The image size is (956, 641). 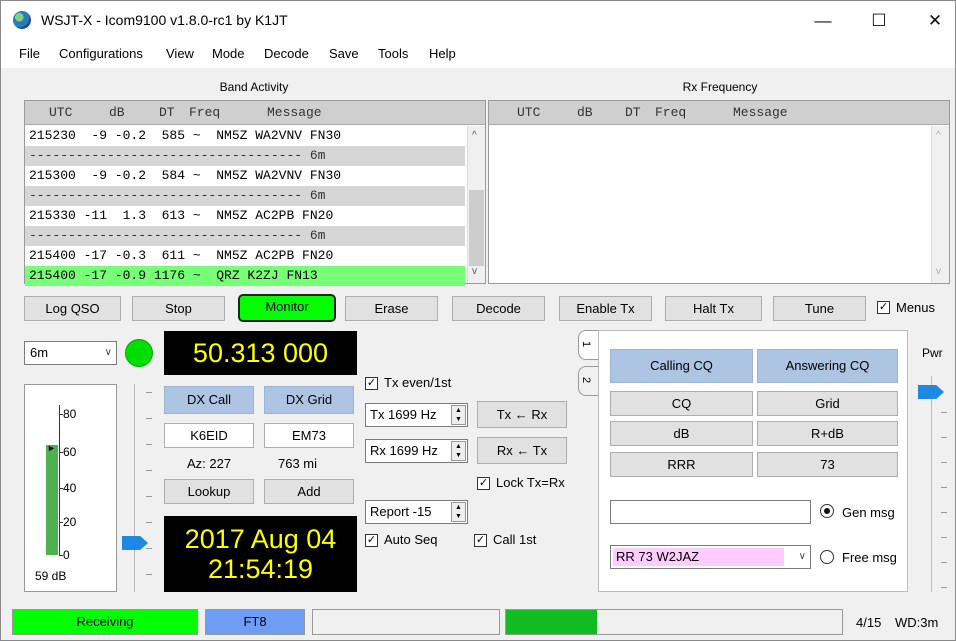 What do you see at coordinates (480, 540) in the screenshot?
I see `call-1st-checkbox: ✓` at bounding box center [480, 540].